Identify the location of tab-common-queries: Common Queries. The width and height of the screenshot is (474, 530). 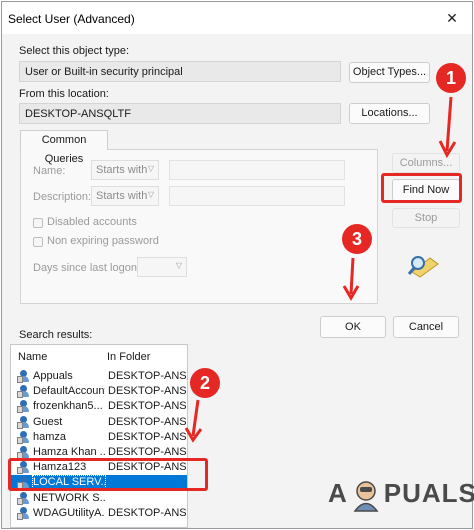
(64, 147).